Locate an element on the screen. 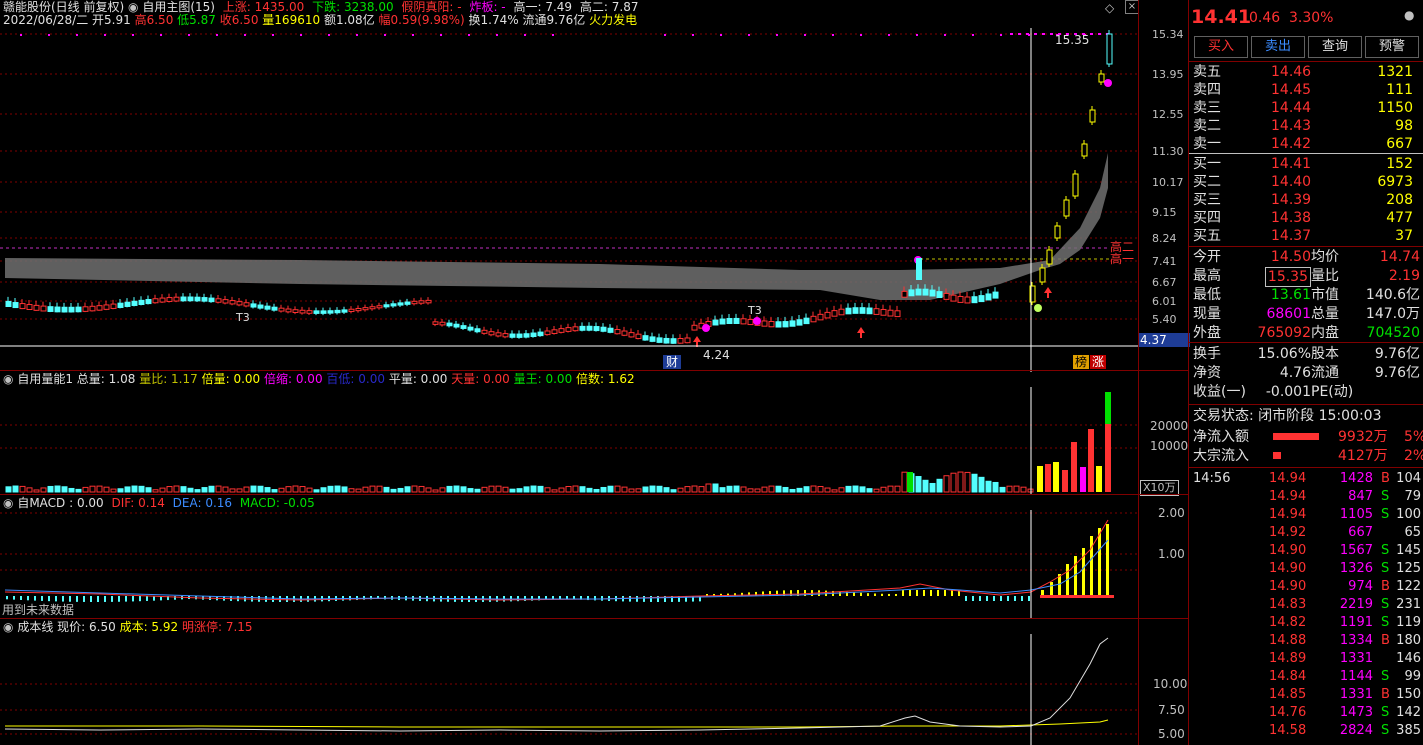  query-button: 查询 is located at coordinates (1335, 47).